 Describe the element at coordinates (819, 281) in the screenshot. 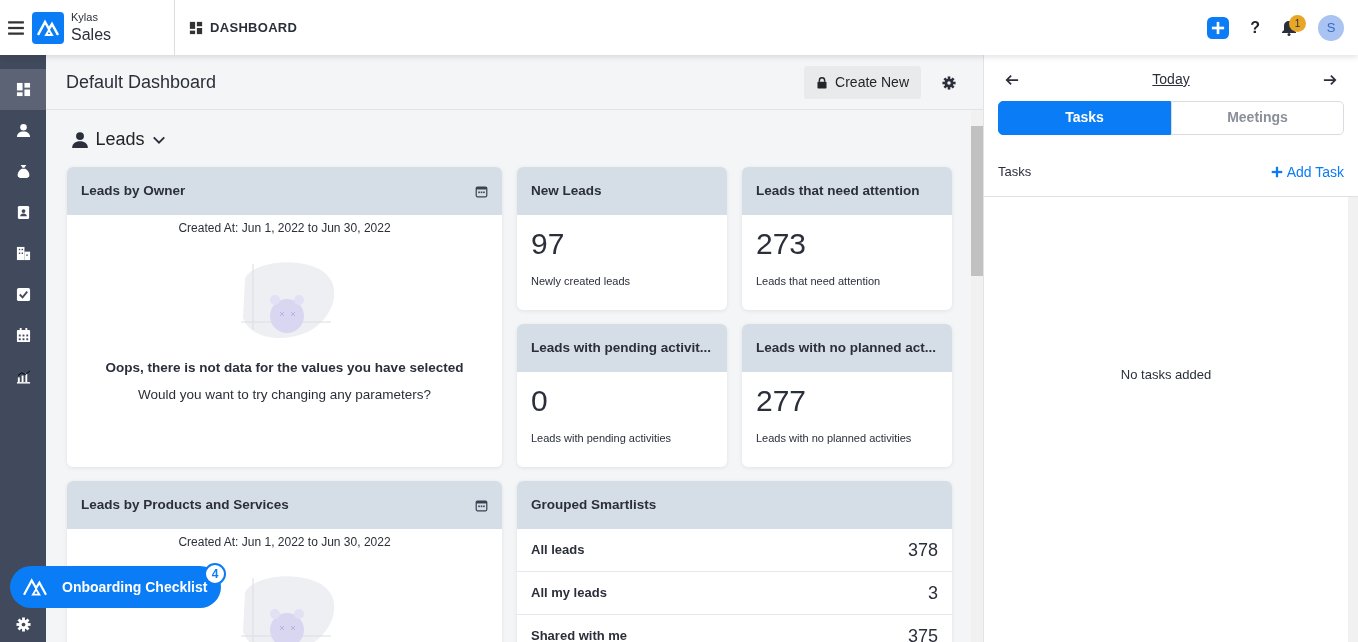

I see `metric-caption: Leads that need attention` at that location.